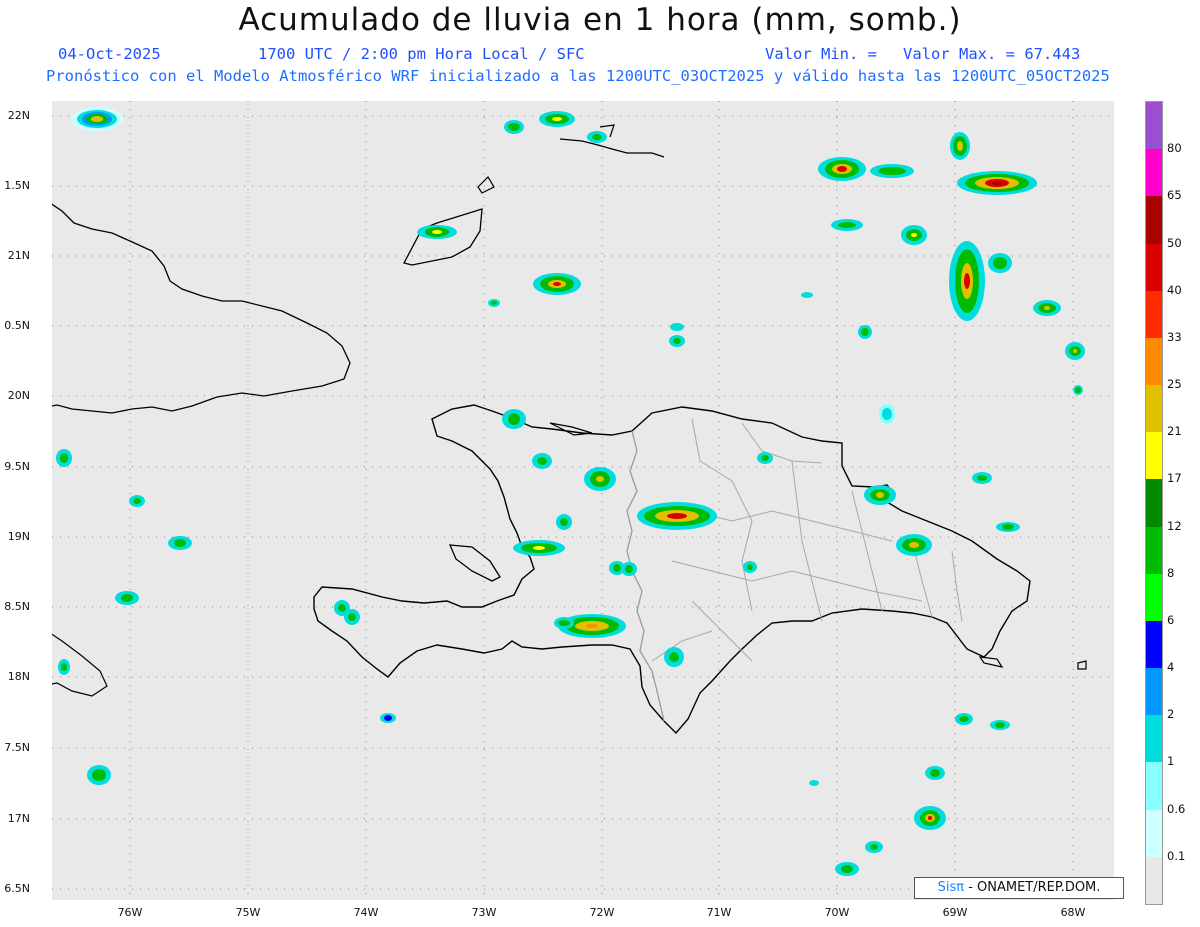 The image size is (1200, 927). I want to click on legend-label: 6, so click(1171, 619).